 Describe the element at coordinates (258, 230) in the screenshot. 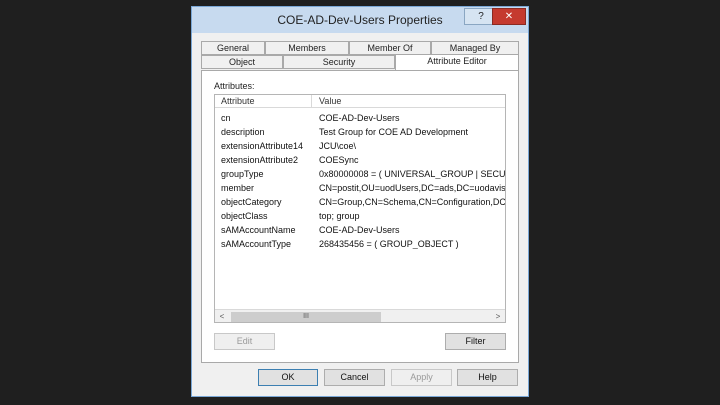

I see `attribute-cell: sAMAccountName` at that location.